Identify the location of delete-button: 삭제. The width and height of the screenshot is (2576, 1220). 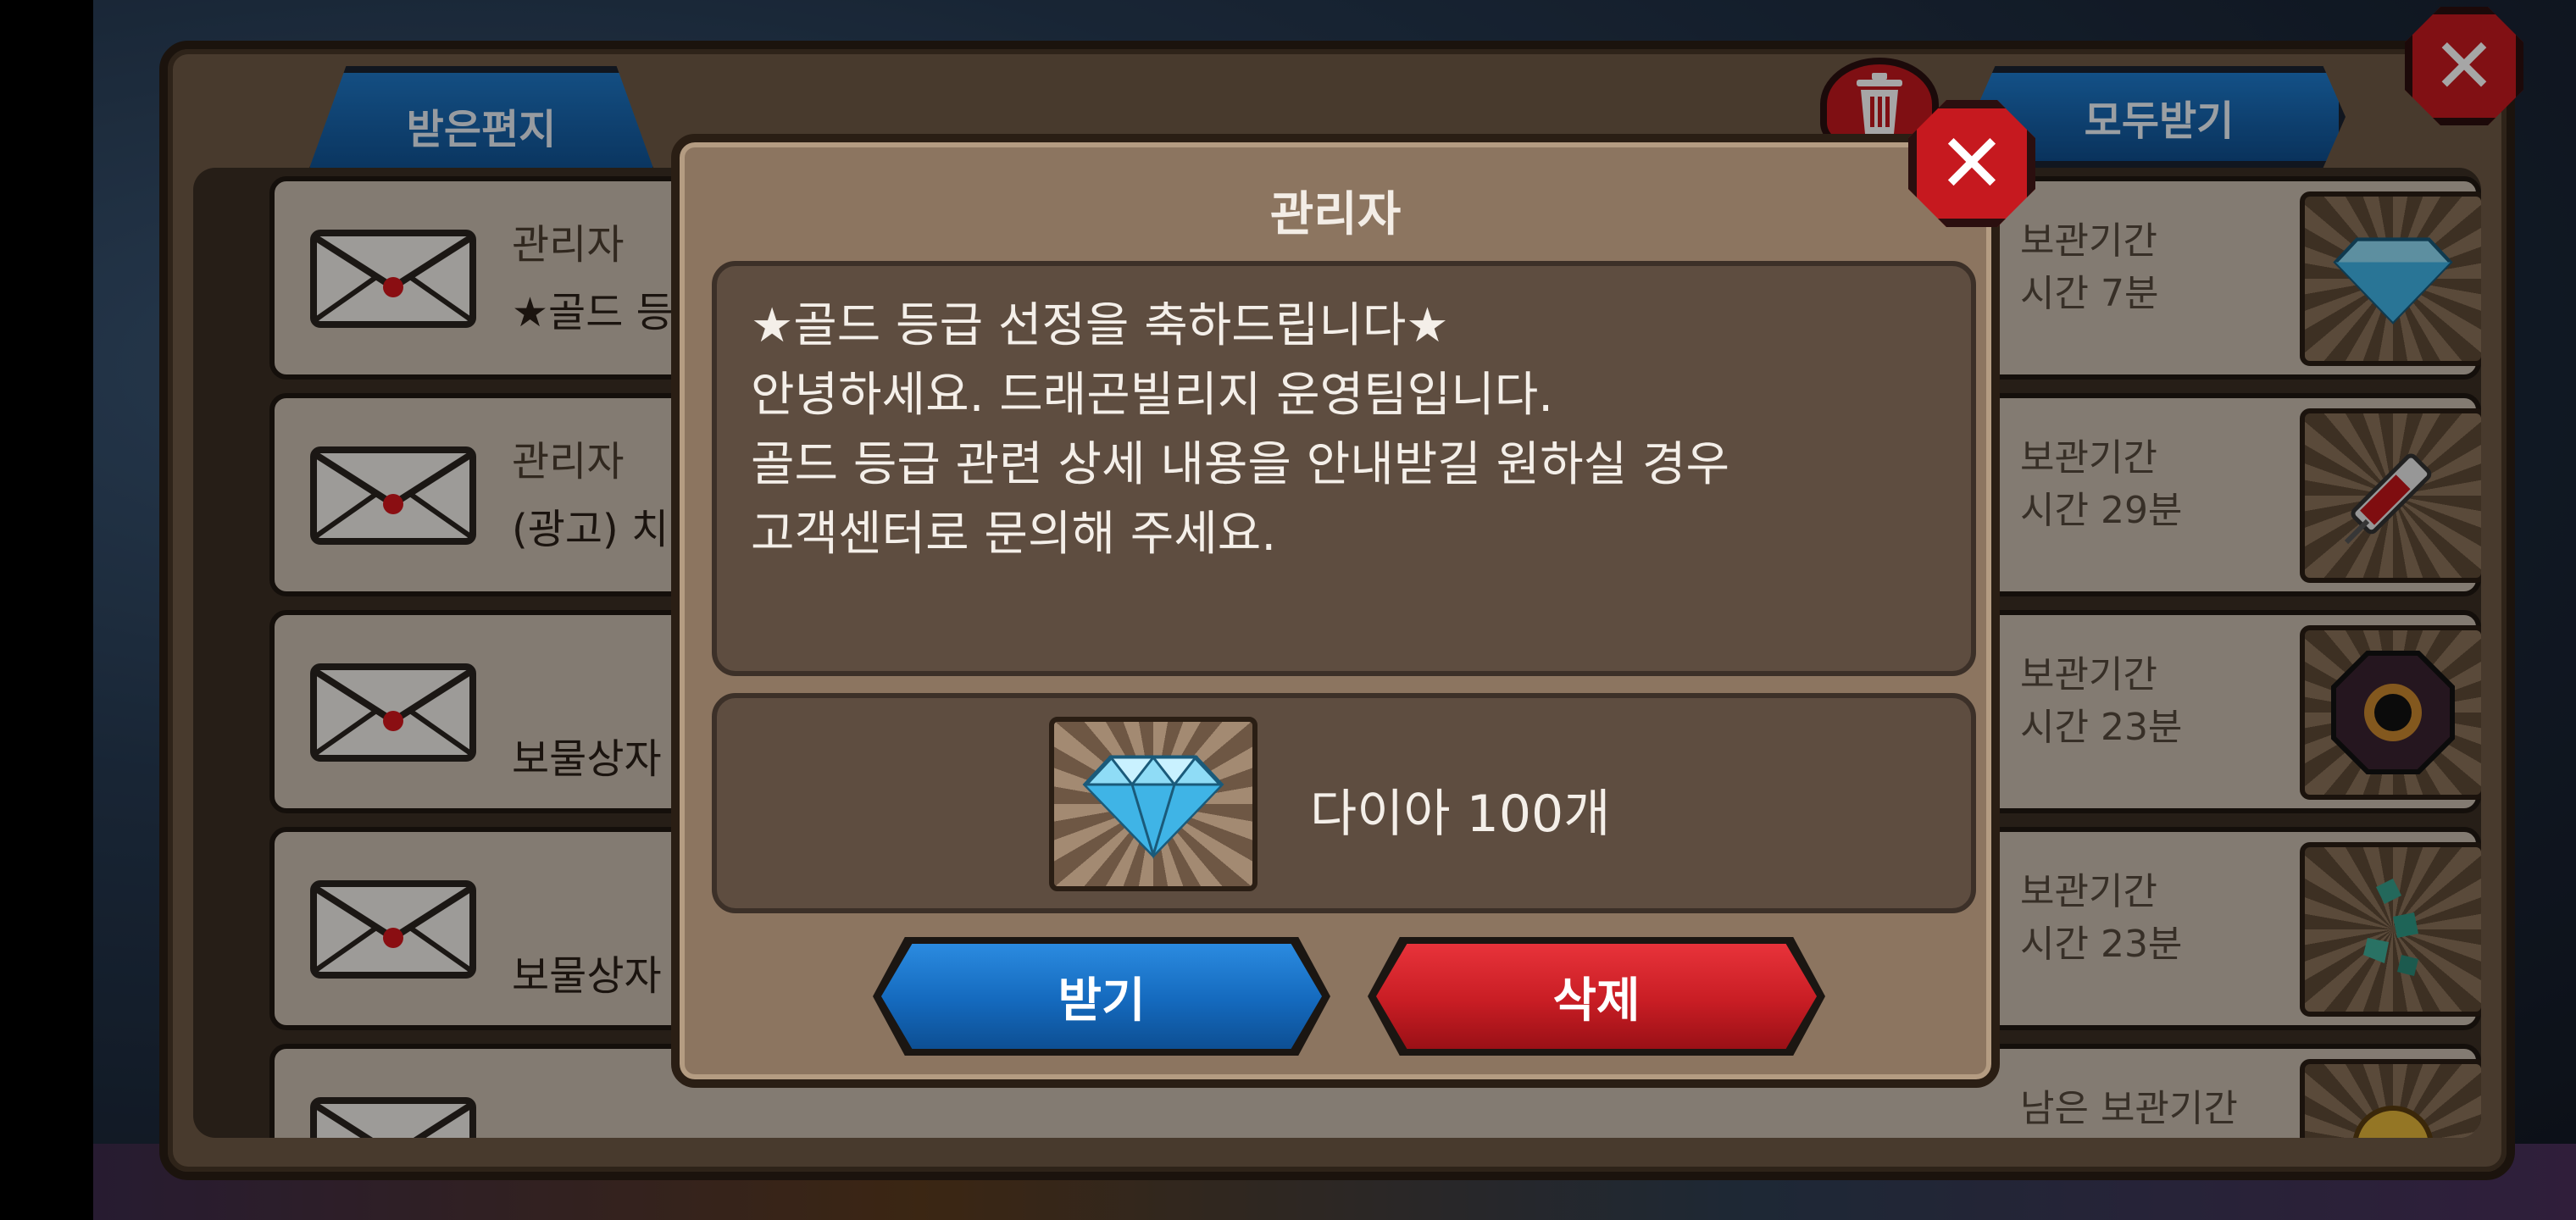
(1596, 996).